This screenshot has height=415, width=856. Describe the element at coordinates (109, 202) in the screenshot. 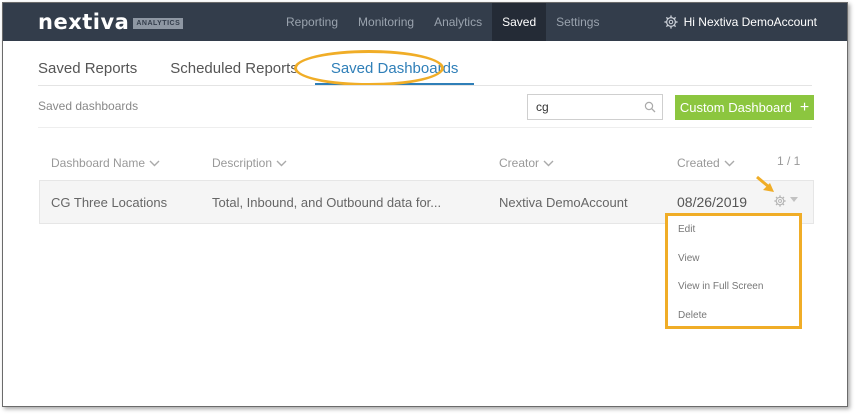

I see `row-dashboard-name: CG Three Locations` at that location.